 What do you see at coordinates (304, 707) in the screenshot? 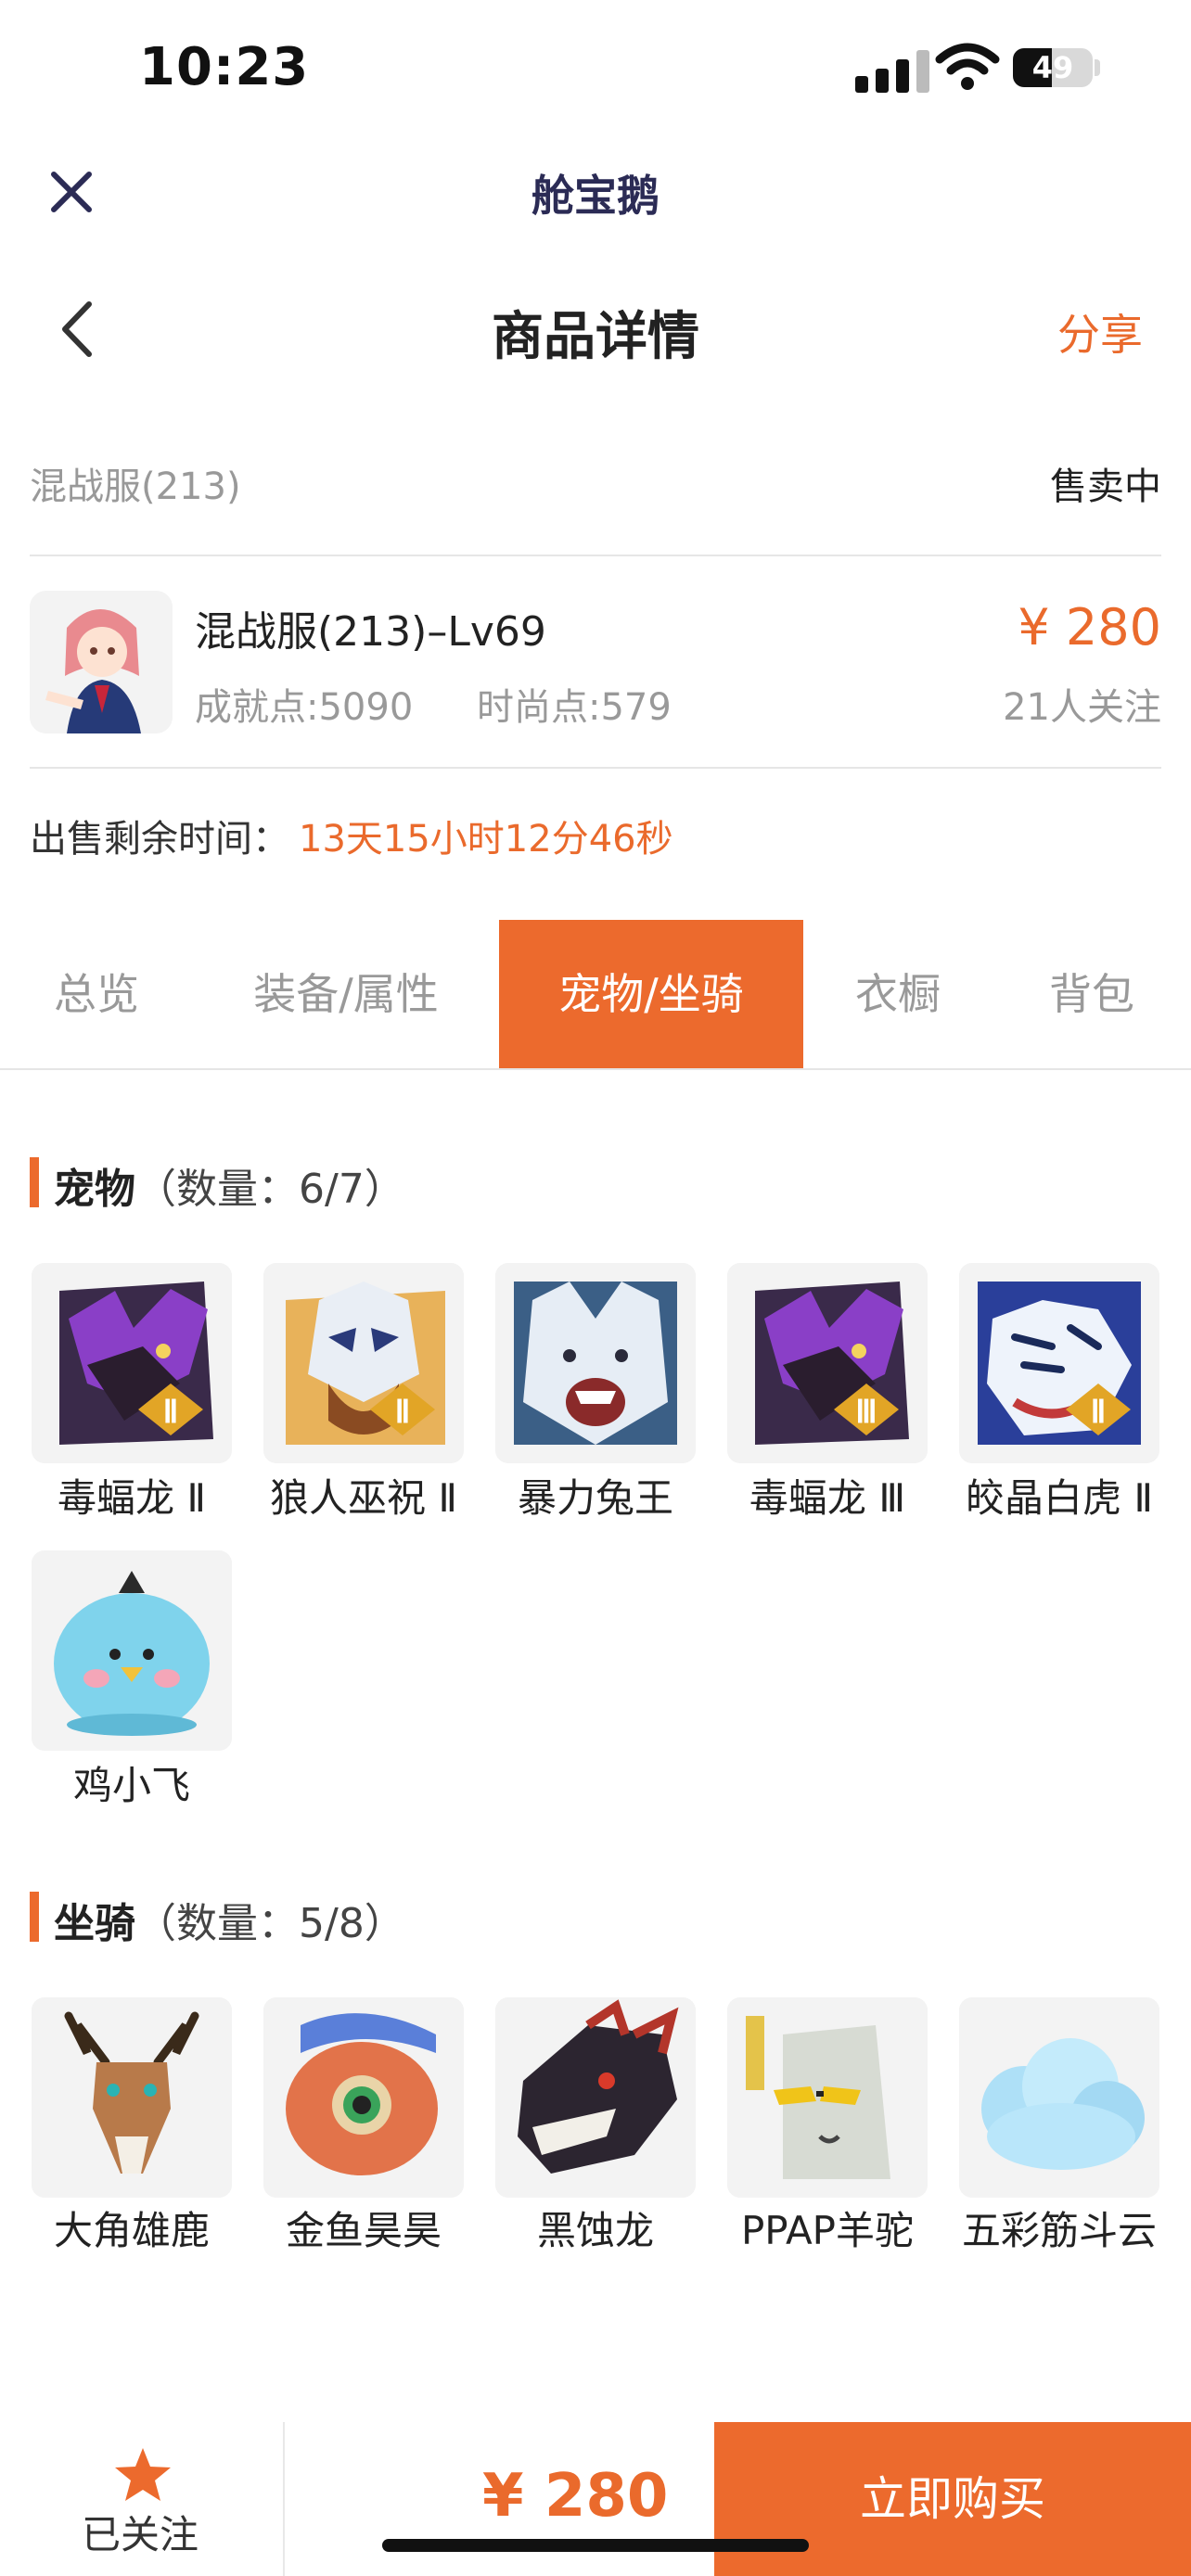
I see `achievement-points: 成就点:5090` at bounding box center [304, 707].